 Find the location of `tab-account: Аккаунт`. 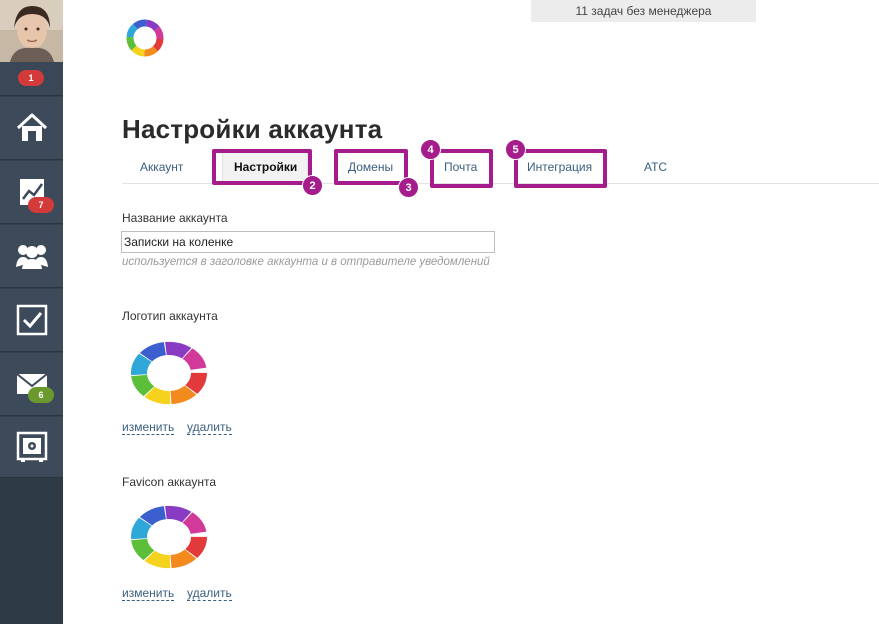

tab-account: Аккаунт is located at coordinates (161, 167).